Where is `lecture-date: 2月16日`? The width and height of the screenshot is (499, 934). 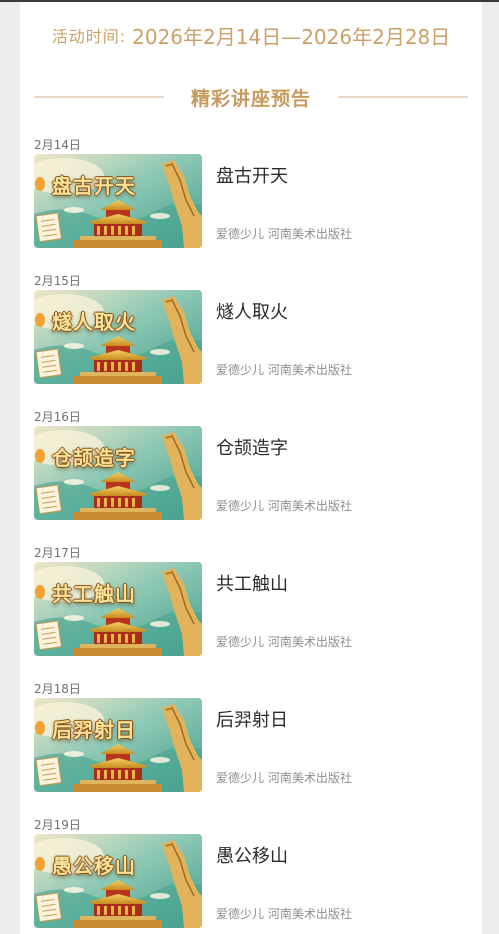
lecture-date: 2月16日 is located at coordinates (57, 417).